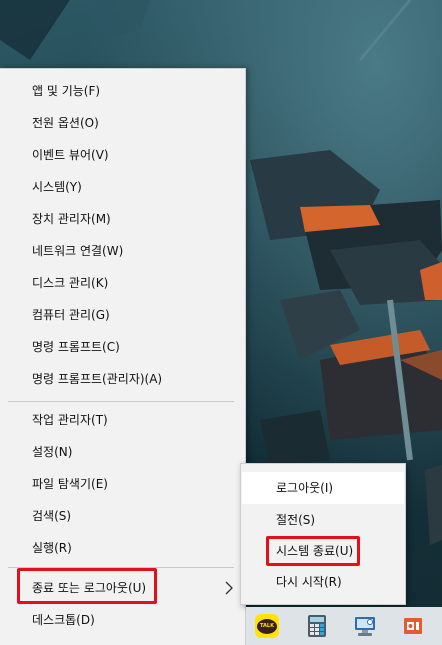  What do you see at coordinates (317, 626) in the screenshot?
I see `calculator-icon` at bounding box center [317, 626].